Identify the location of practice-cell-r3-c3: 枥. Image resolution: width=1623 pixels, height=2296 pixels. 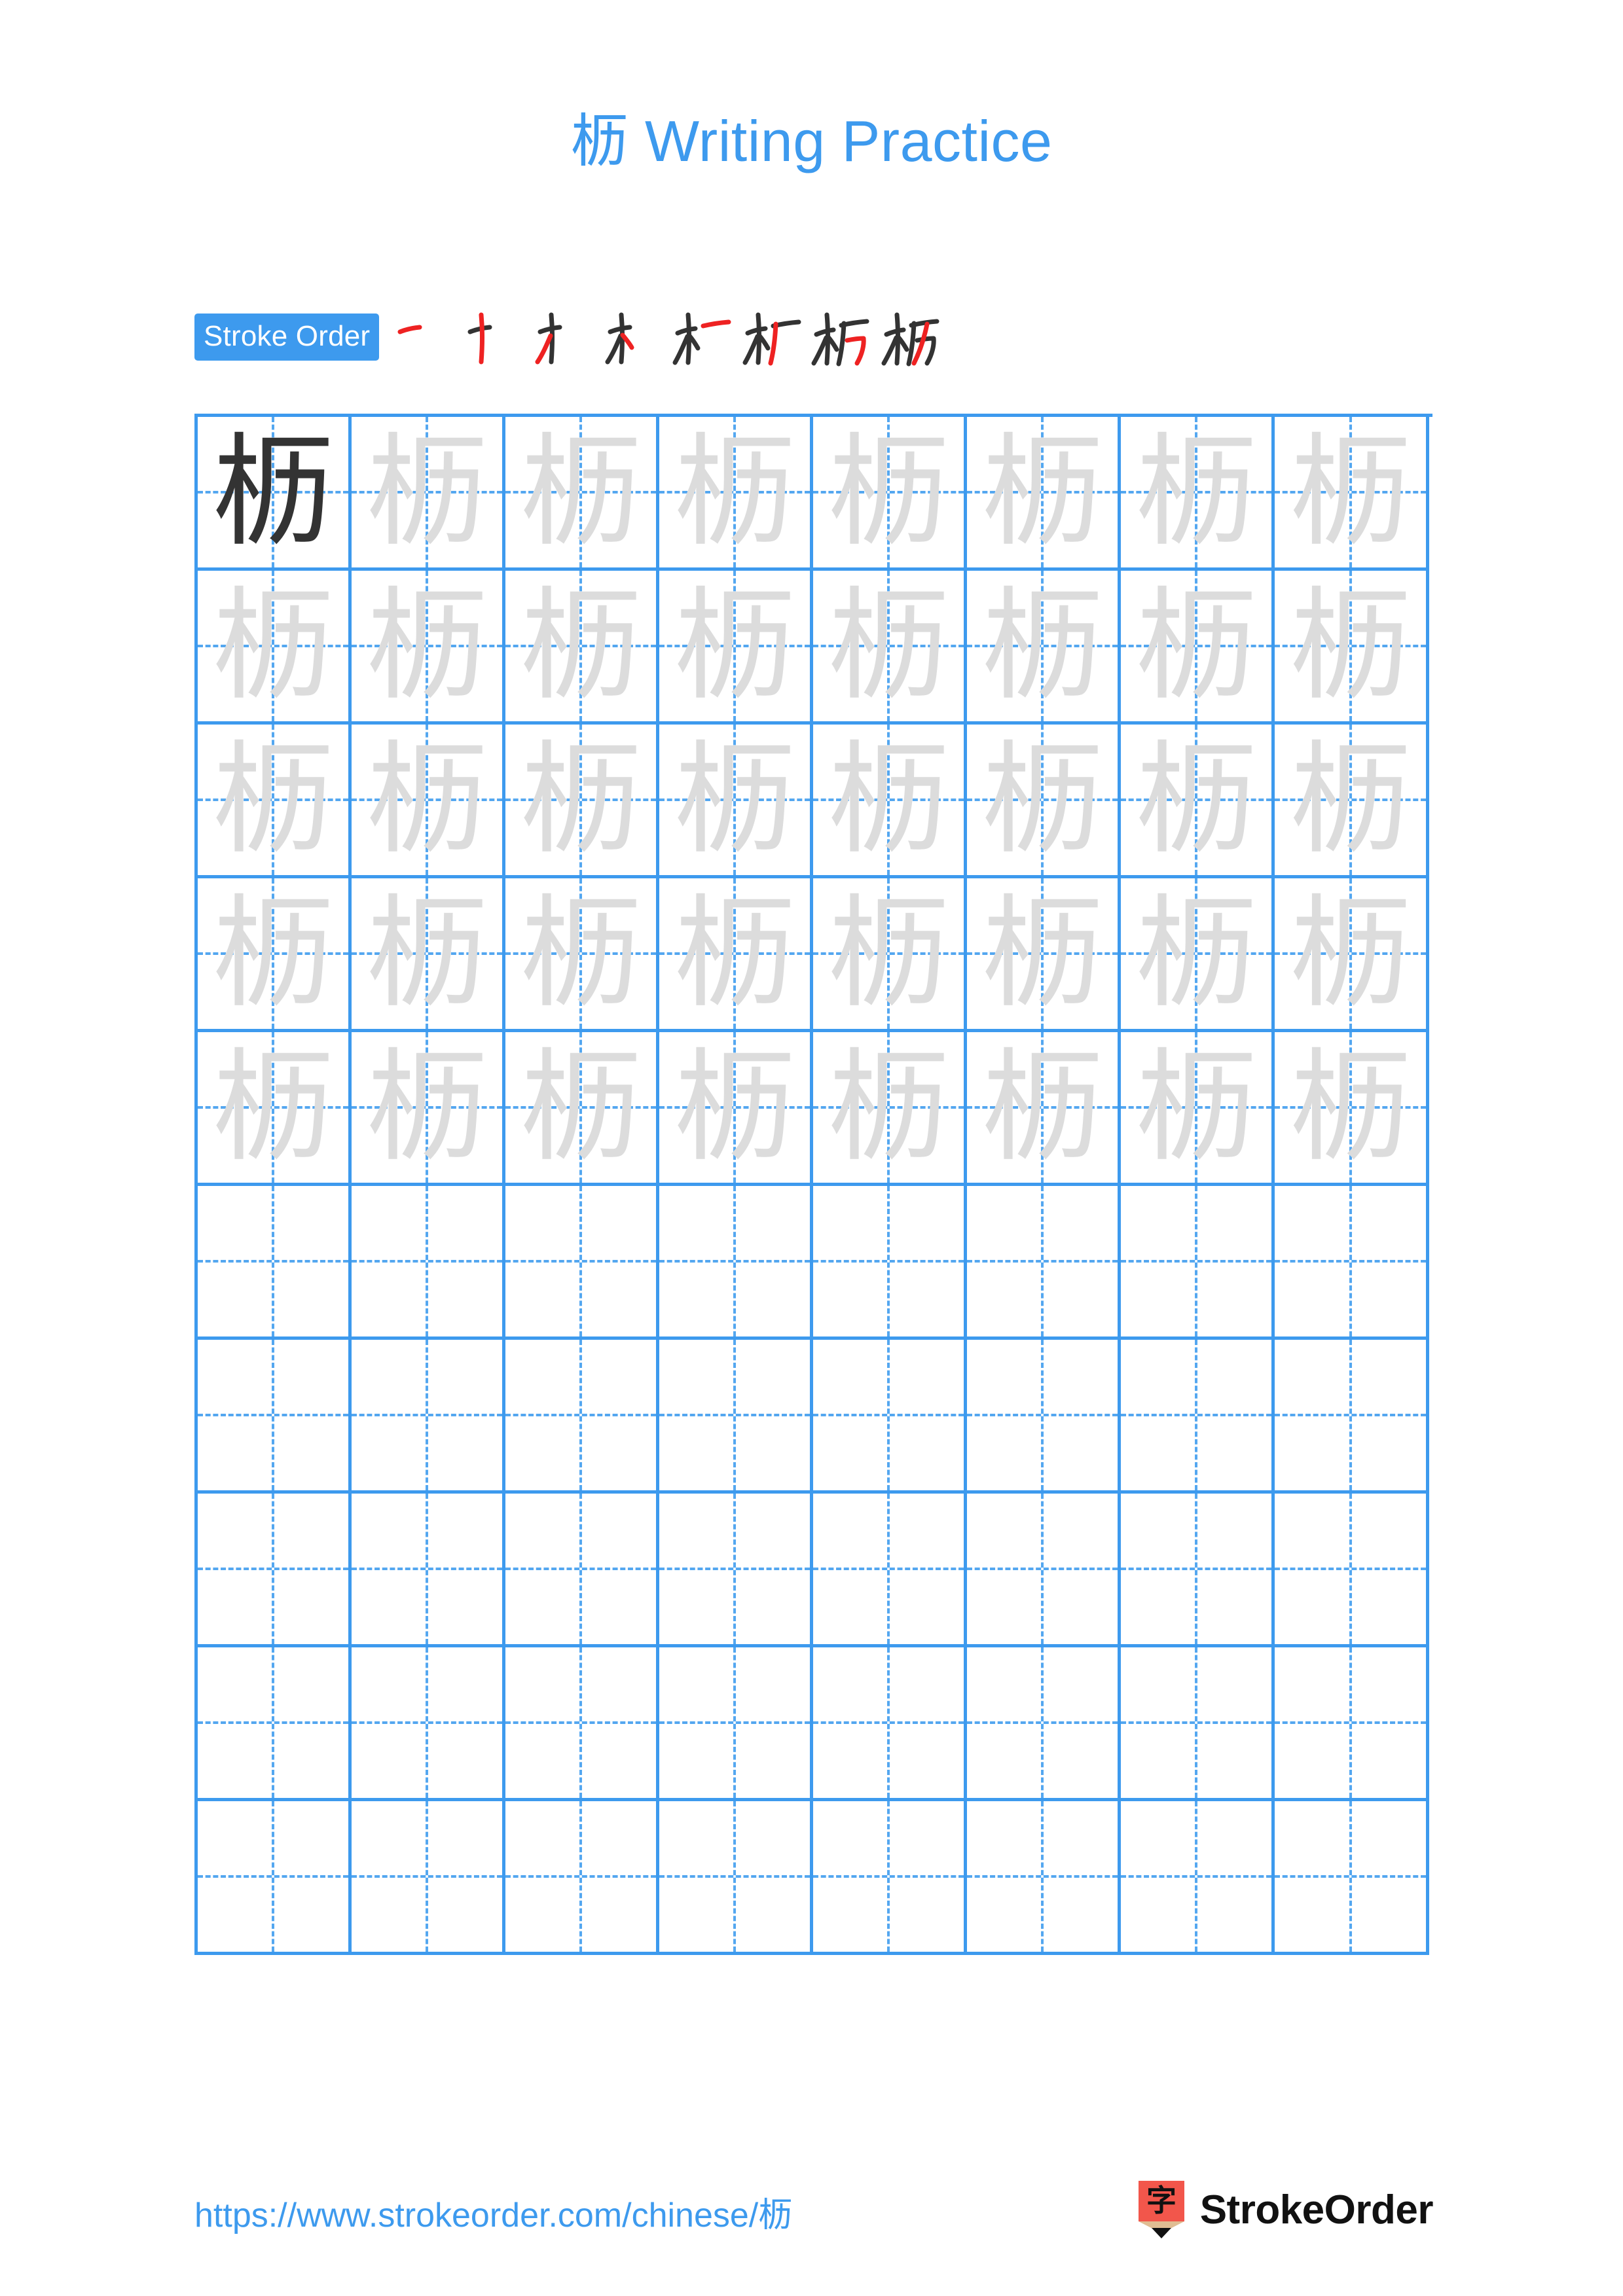
(582, 801).